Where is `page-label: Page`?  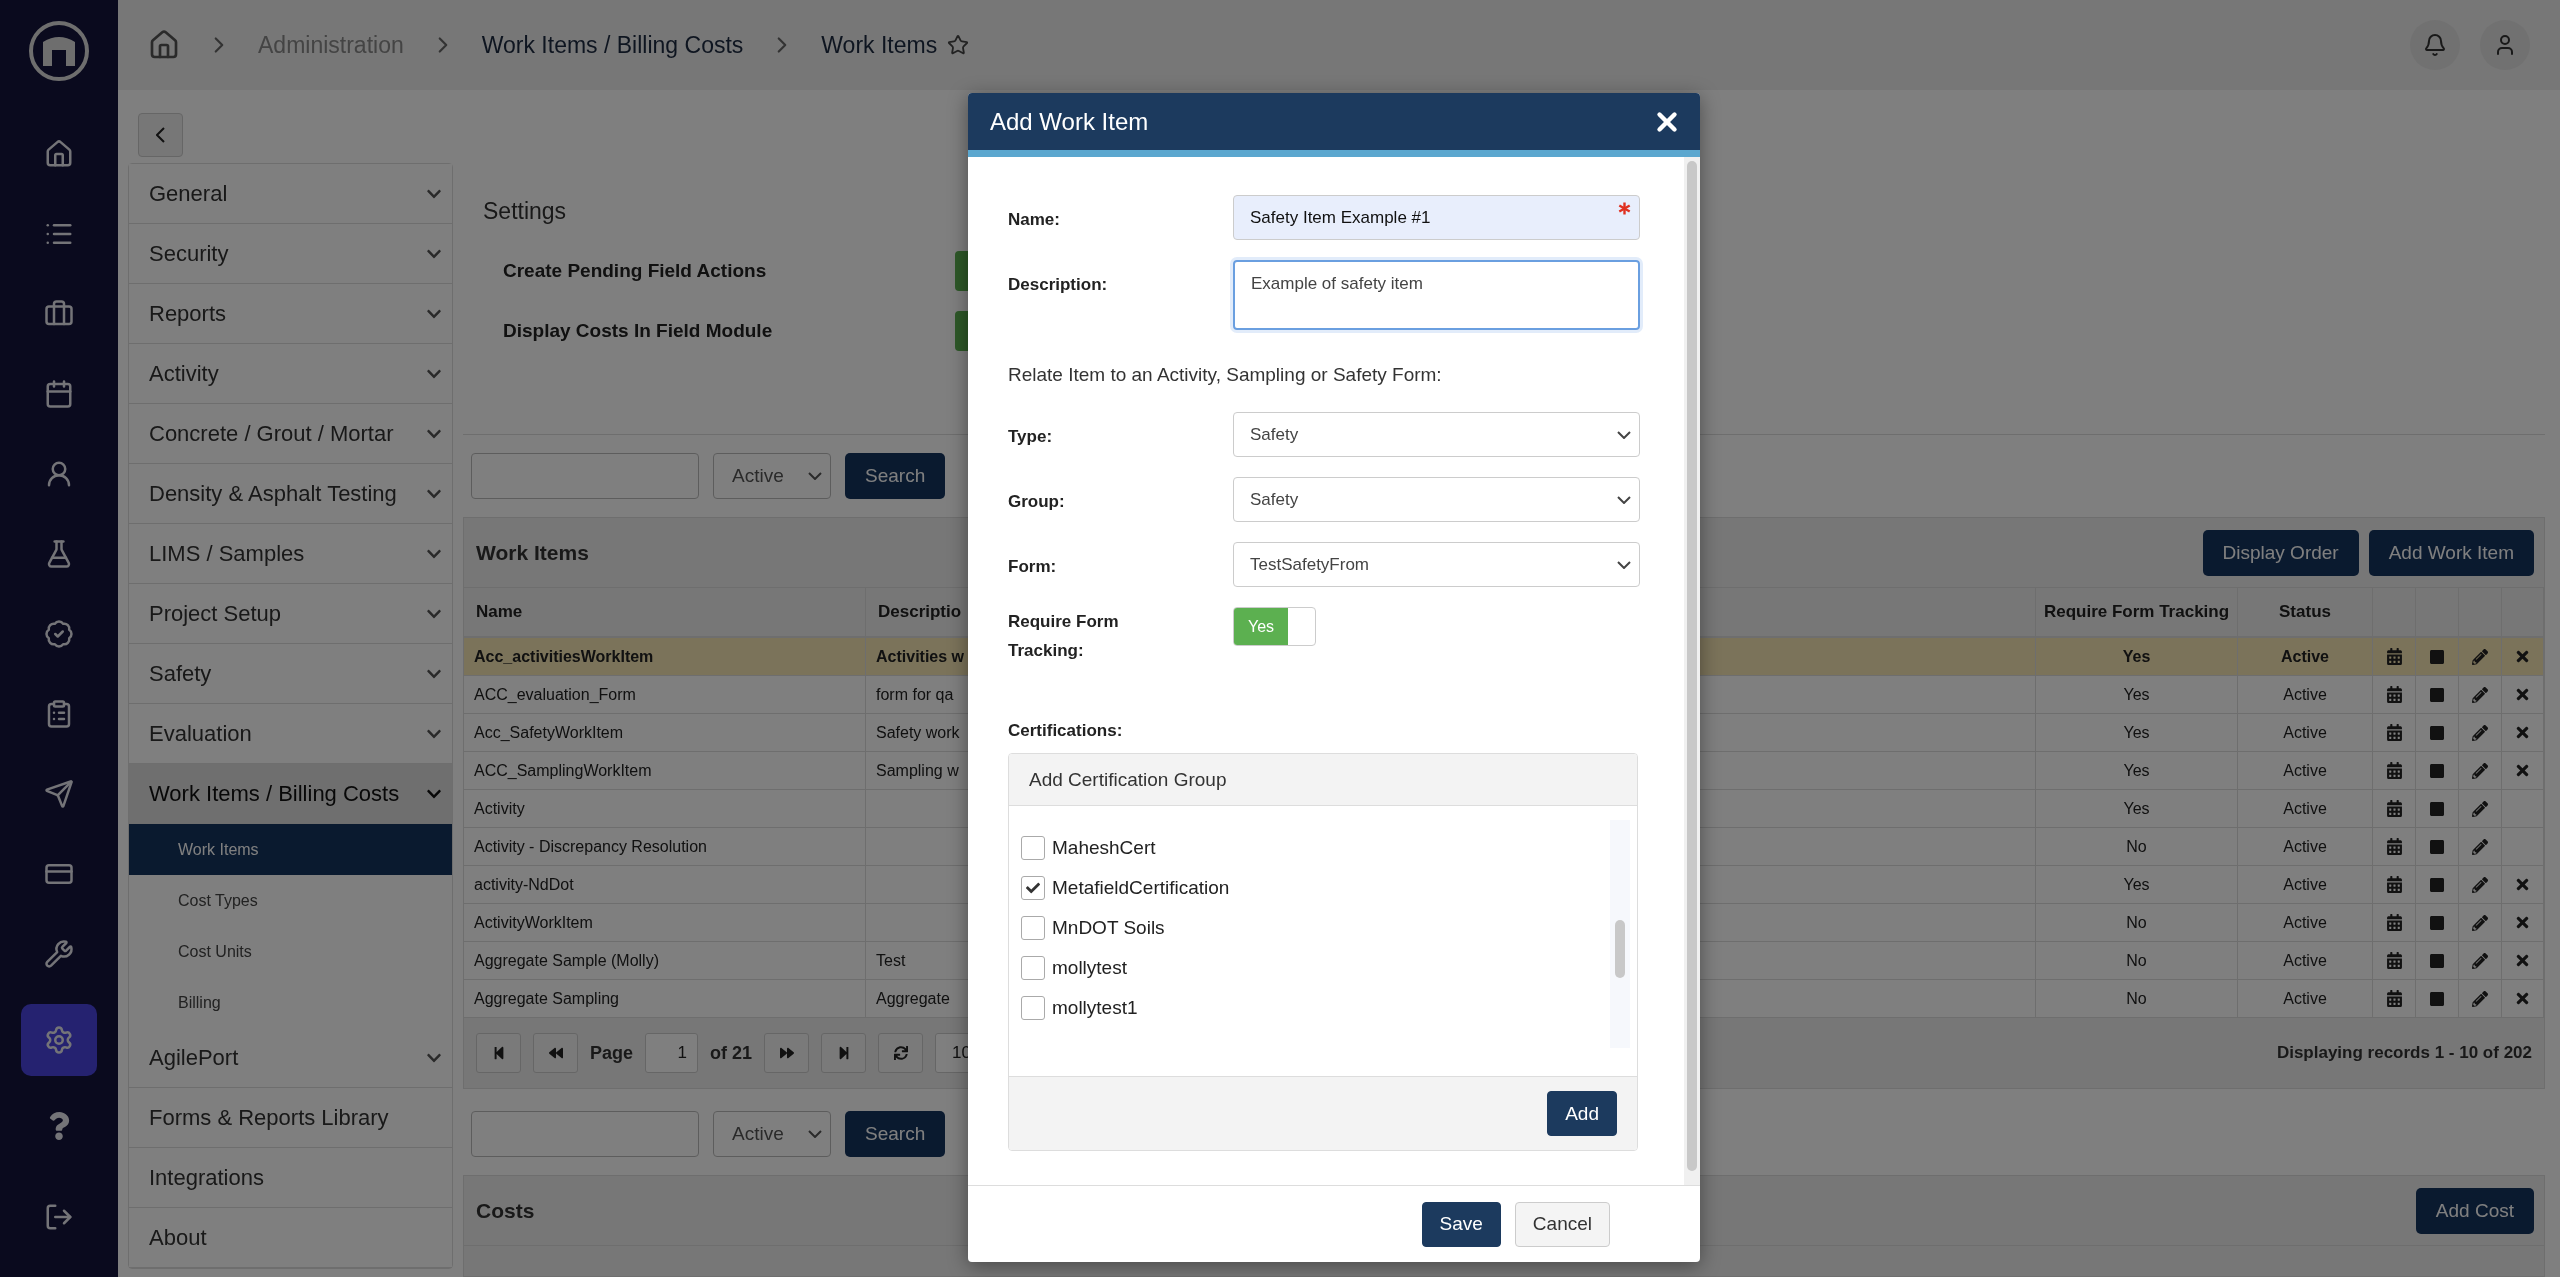
page-label: Page is located at coordinates (612, 1053).